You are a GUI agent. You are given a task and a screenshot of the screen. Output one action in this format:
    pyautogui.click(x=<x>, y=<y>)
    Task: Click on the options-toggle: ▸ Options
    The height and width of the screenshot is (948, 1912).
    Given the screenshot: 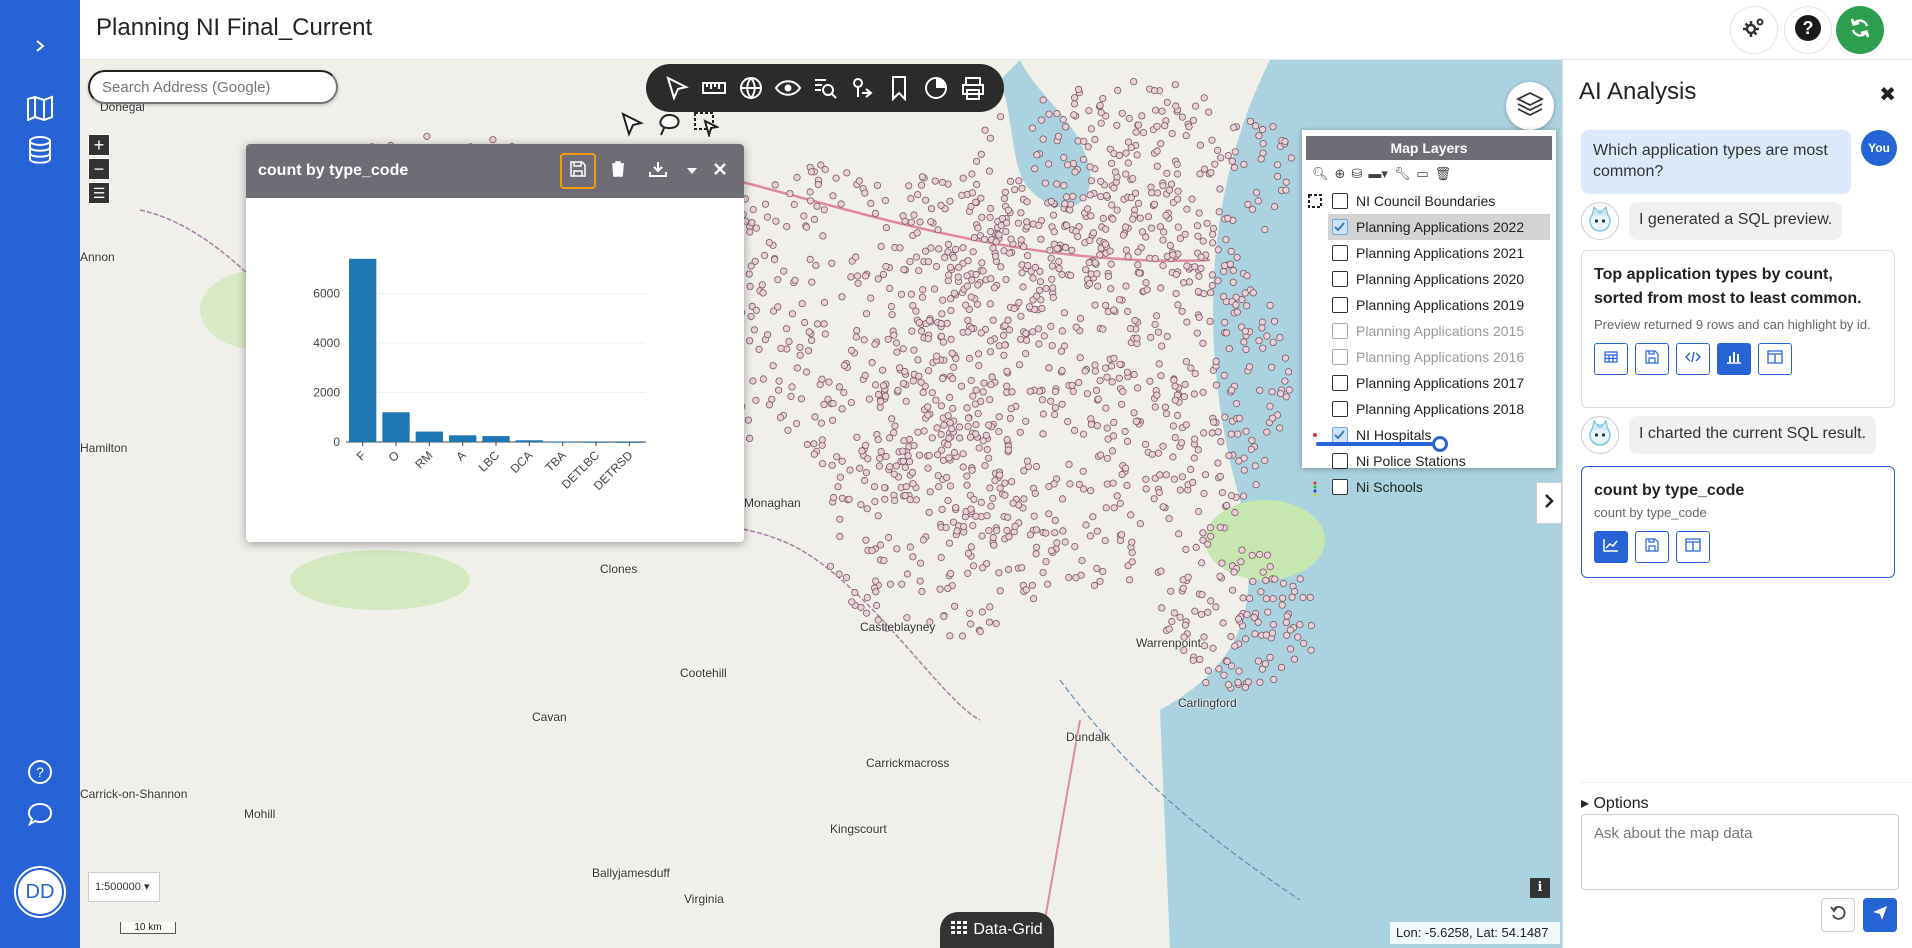 What is the action you would take?
    pyautogui.click(x=1746, y=797)
    